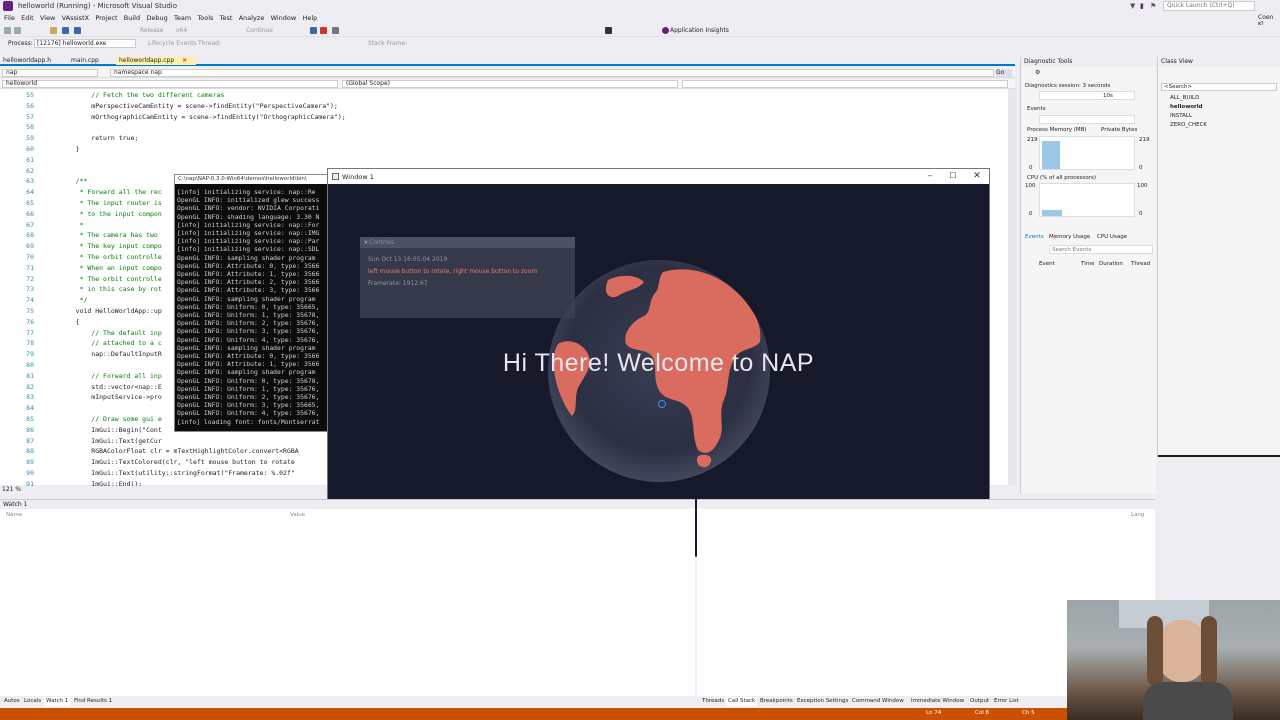  Describe the element at coordinates (1069, 237) in the screenshot. I see `tab-memory-usage: Memory Usage` at that location.